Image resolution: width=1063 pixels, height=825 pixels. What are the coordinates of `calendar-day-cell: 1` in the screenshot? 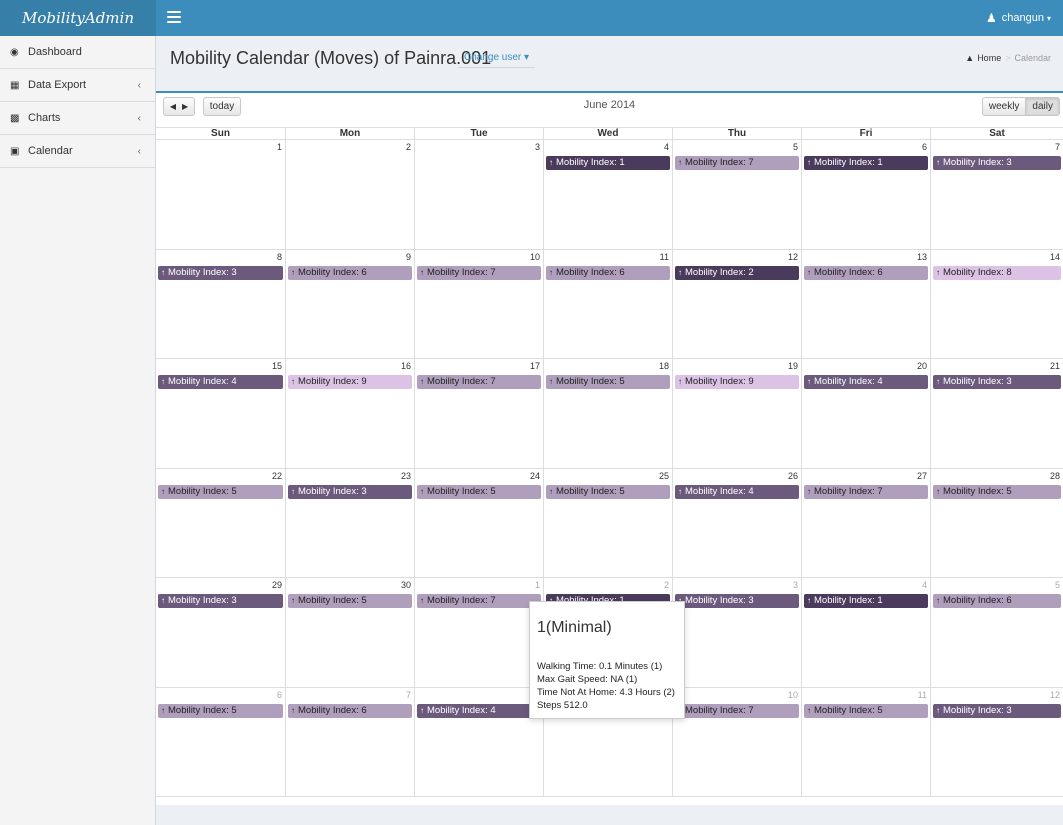 It's located at (220, 194).